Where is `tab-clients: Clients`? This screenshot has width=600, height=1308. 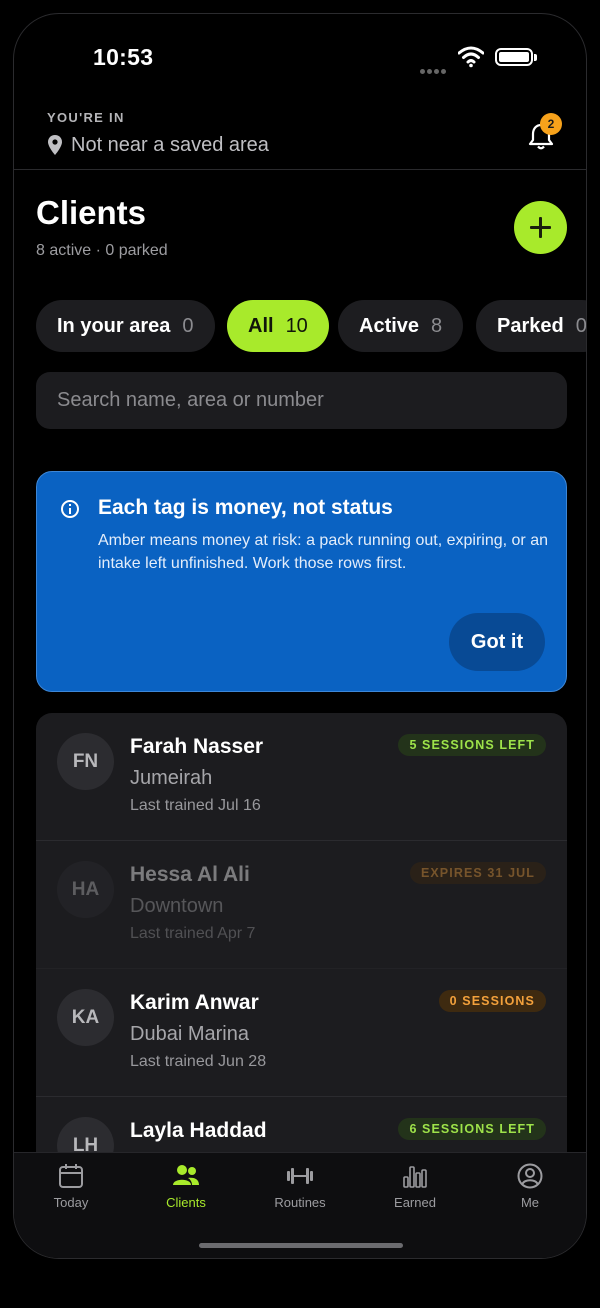
tab-clients: Clients is located at coordinates (186, 1193).